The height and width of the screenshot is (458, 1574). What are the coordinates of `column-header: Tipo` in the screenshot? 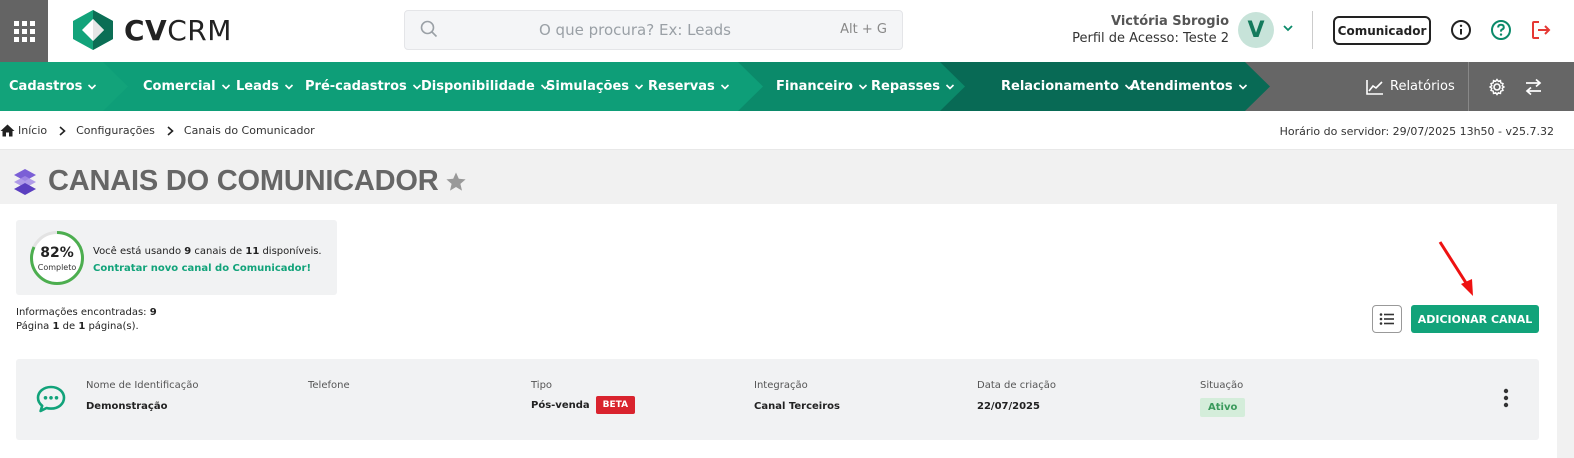 It's located at (542, 385).